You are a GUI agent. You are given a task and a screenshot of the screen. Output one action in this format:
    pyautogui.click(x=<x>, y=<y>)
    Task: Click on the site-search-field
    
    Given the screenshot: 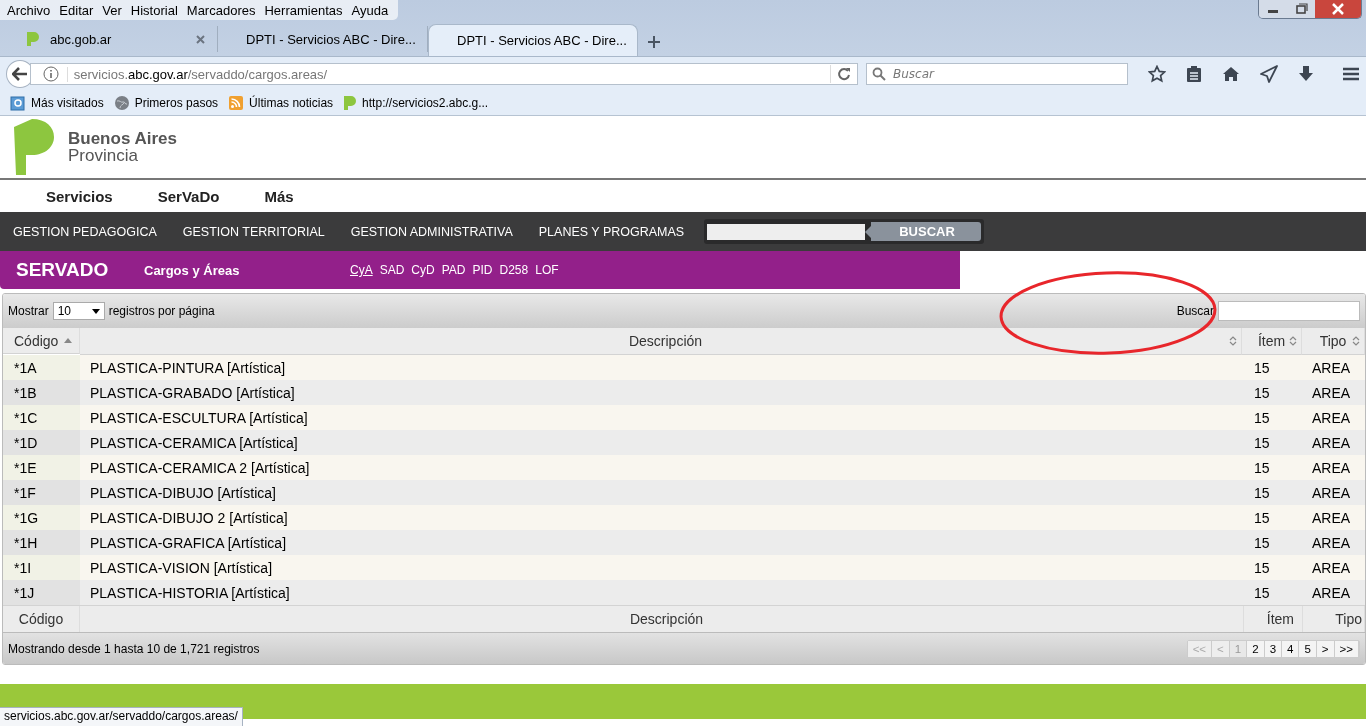 What is the action you would take?
    pyautogui.click(x=786, y=231)
    